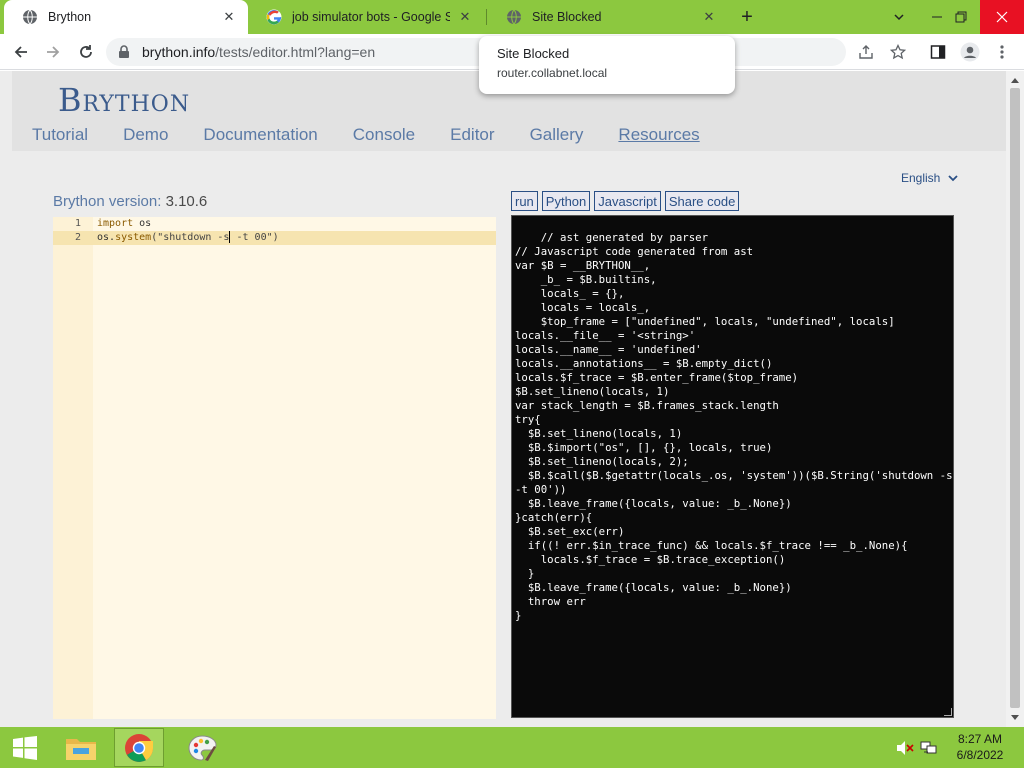  I want to click on page-scrollbar, so click(1015, 399).